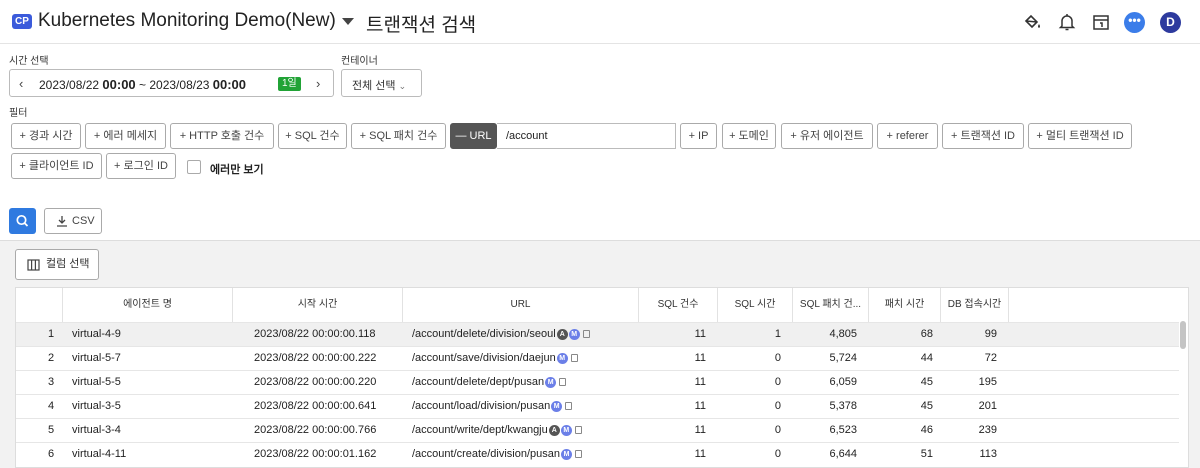  Describe the element at coordinates (1170, 22) in the screenshot. I see `user-avatar: D` at that location.